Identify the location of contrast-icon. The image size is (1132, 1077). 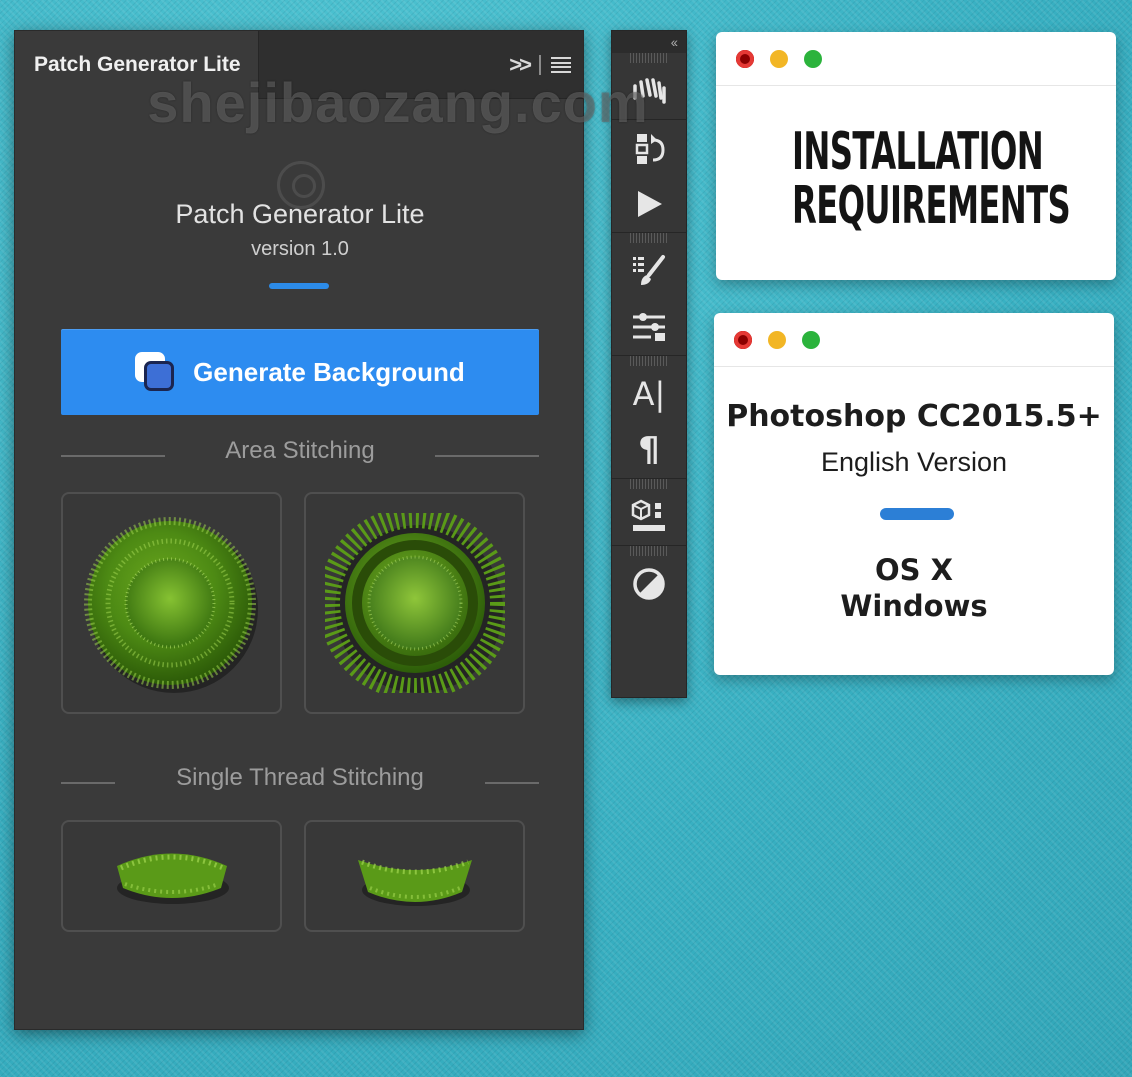
(649, 584).